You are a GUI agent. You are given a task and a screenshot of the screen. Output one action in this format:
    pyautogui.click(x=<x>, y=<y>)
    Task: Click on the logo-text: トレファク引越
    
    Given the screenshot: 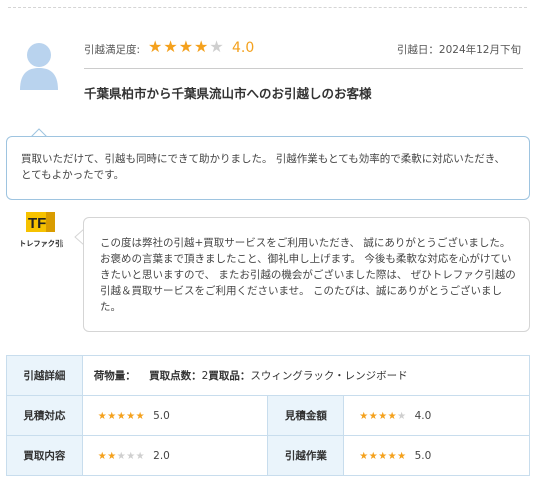 What is the action you would take?
    pyautogui.click(x=41, y=243)
    